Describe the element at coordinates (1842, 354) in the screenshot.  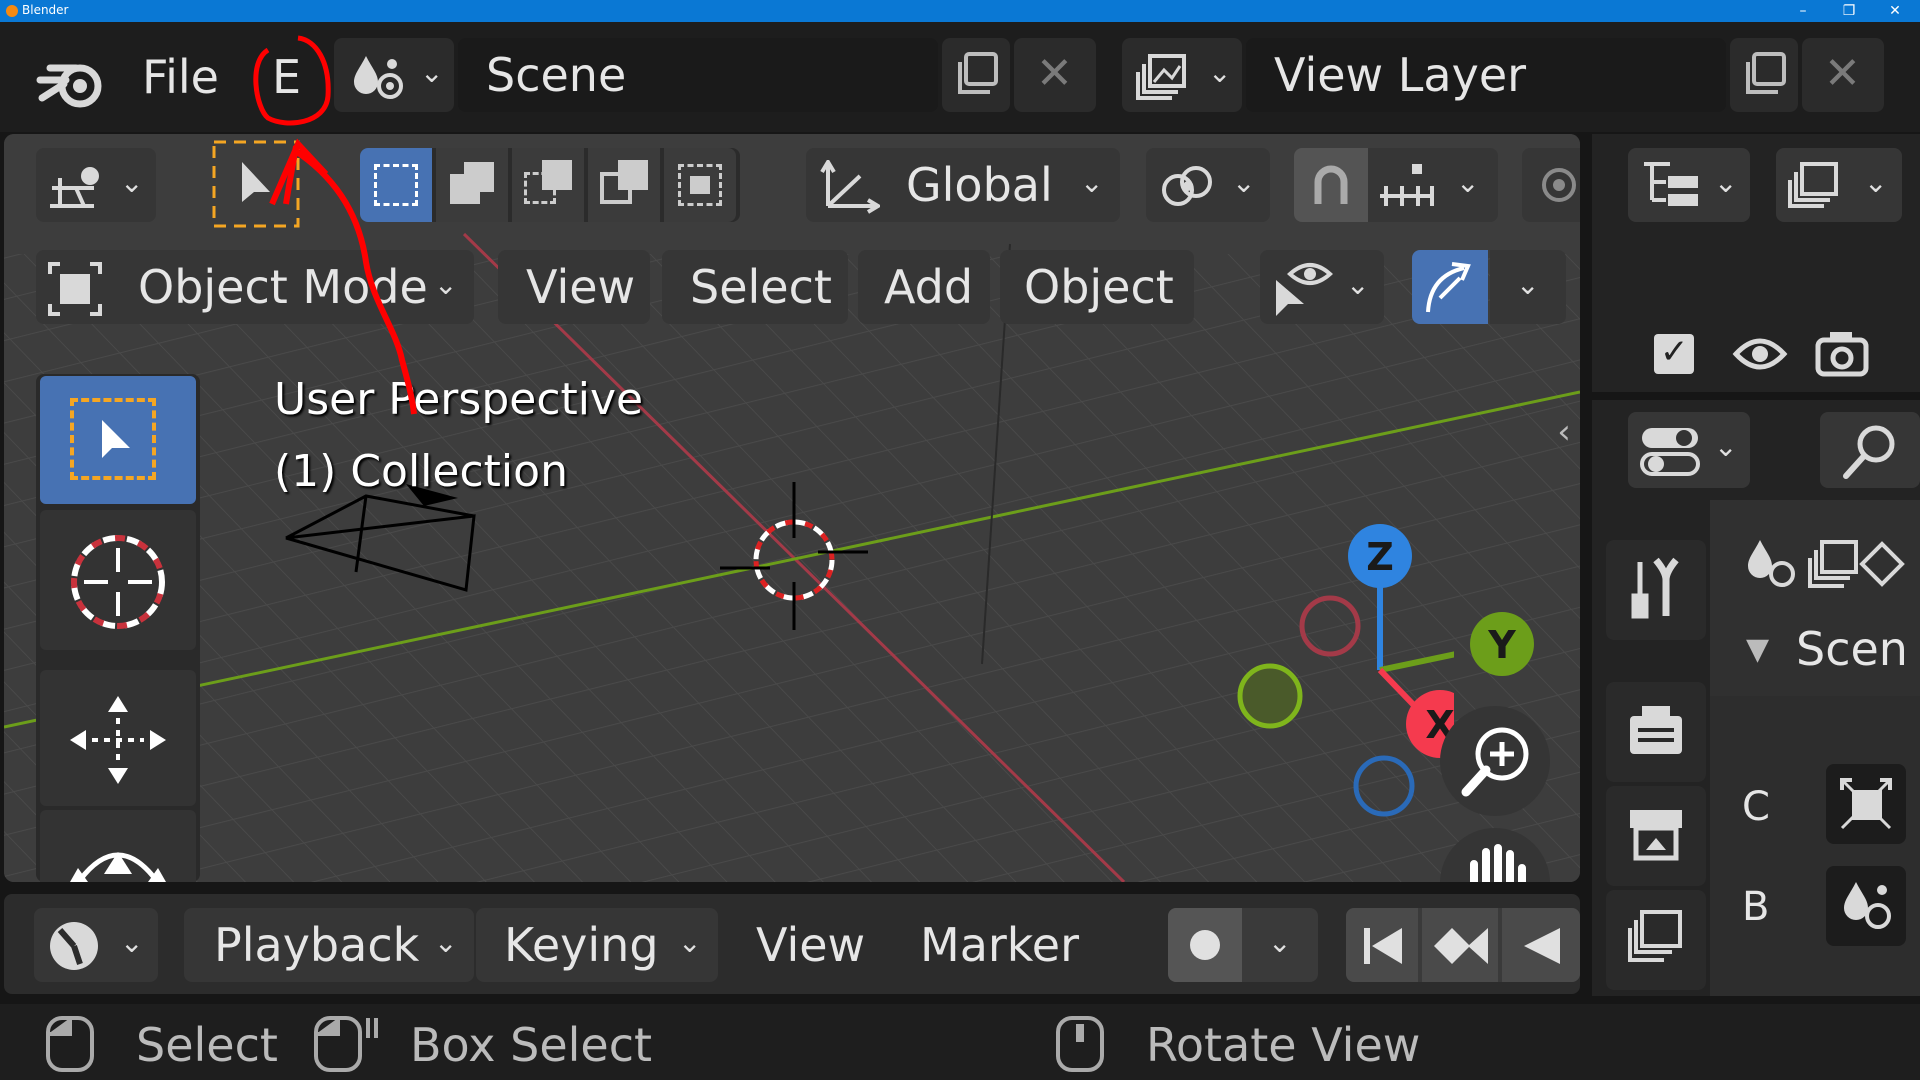
I see `camera-render-icon` at that location.